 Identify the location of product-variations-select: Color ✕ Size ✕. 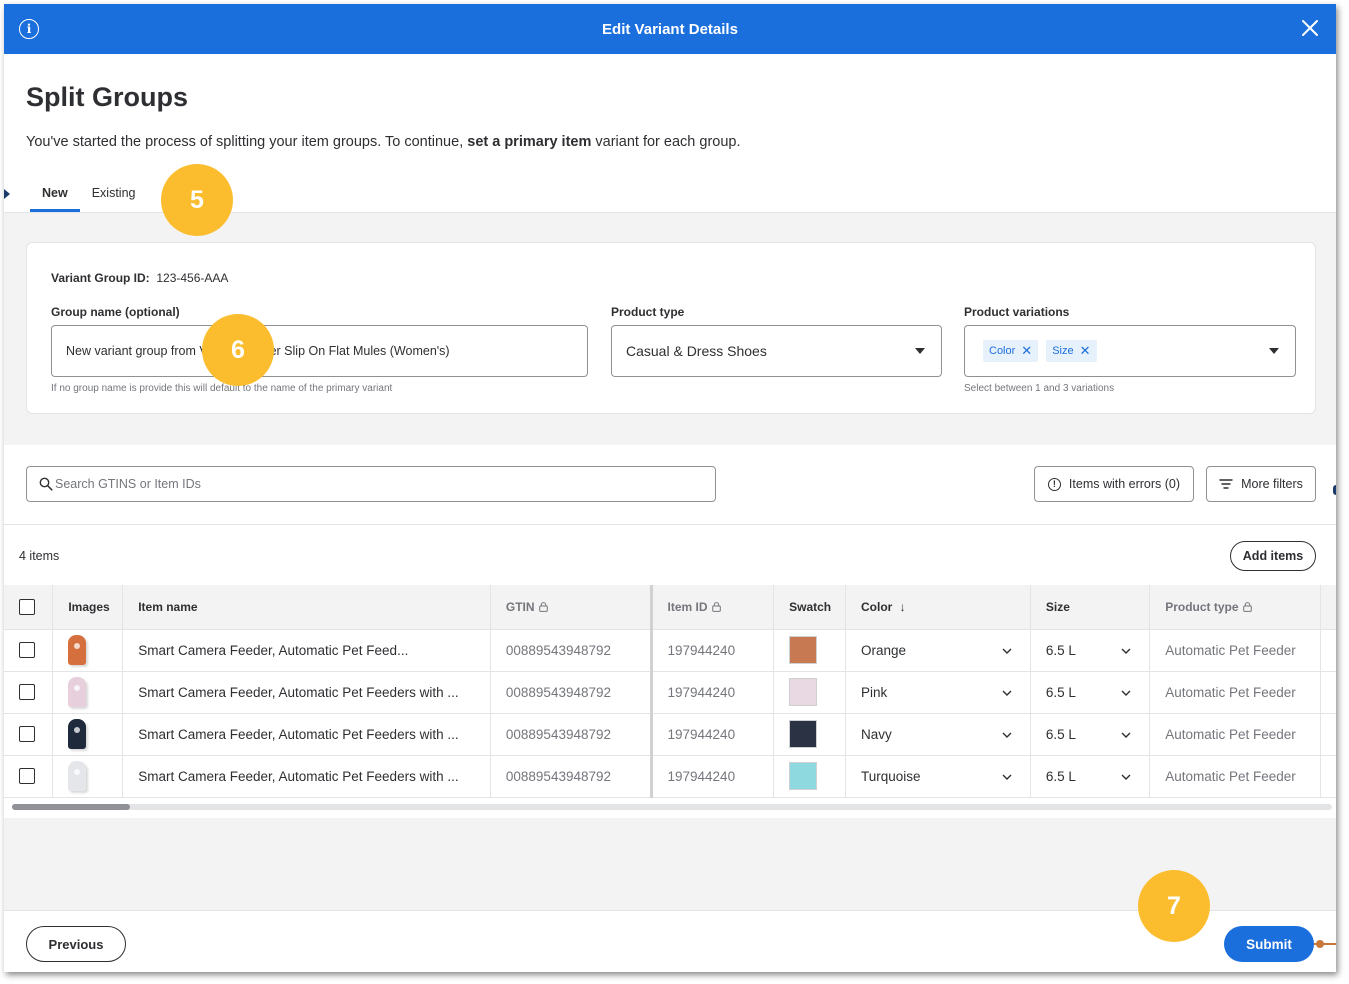
(1130, 351).